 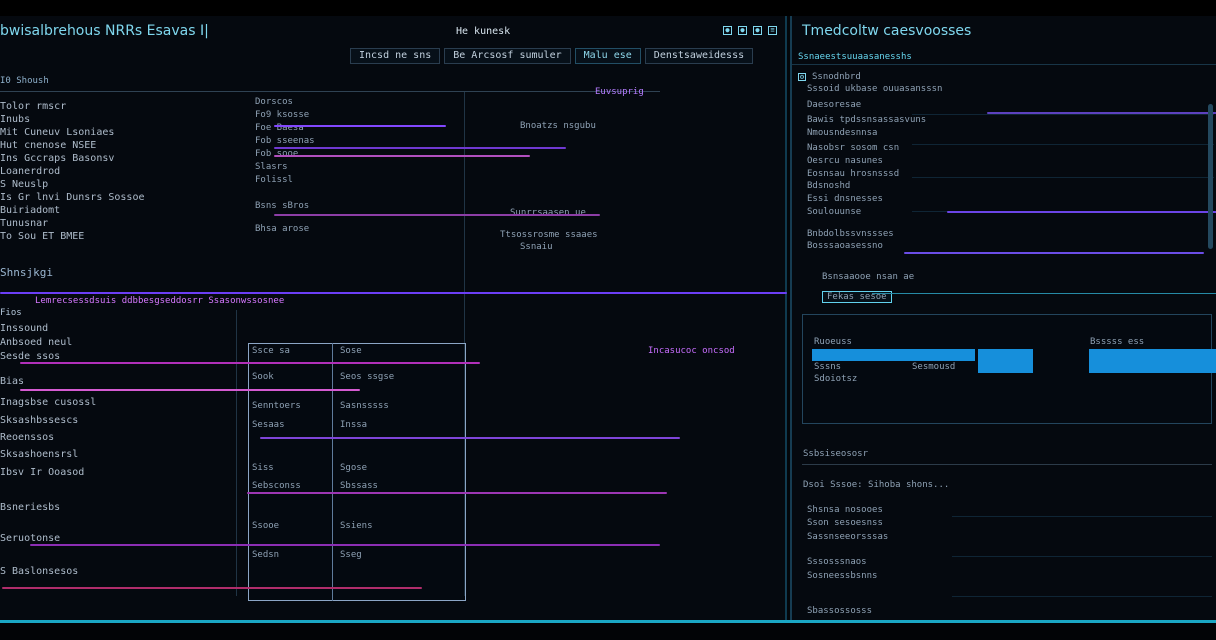 I want to click on lower-grid-4: Inssa, so click(x=354, y=425).